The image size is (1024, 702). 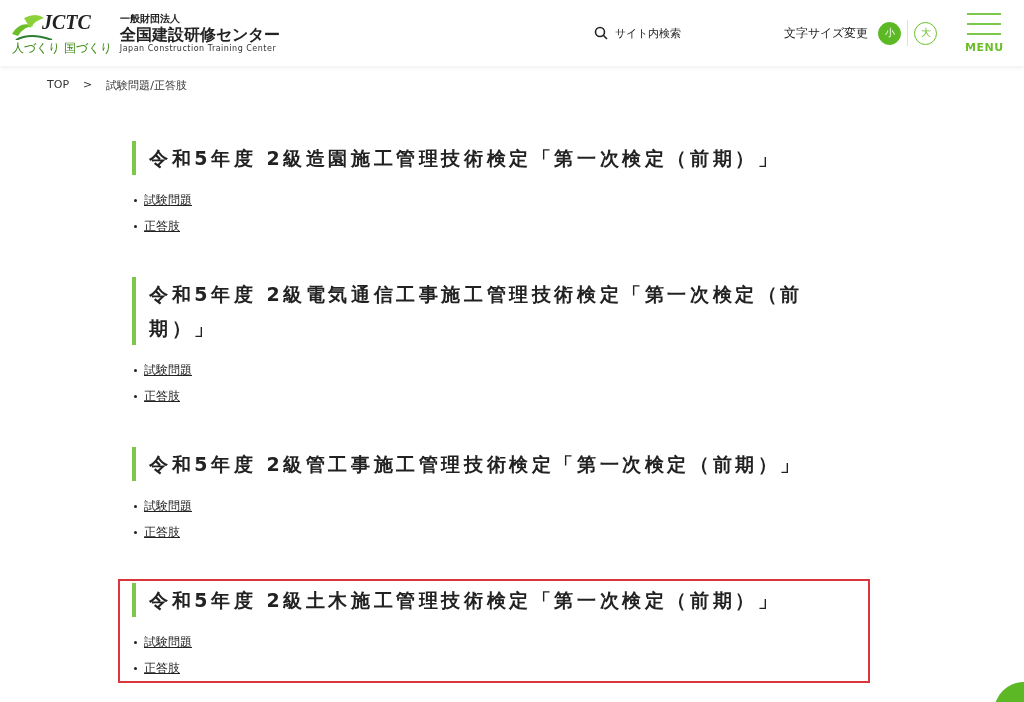 What do you see at coordinates (478, 464) in the screenshot?
I see `section-heading: 令和5年度 2級管工事施工管理技術検定「第一次検定（前期）」` at bounding box center [478, 464].